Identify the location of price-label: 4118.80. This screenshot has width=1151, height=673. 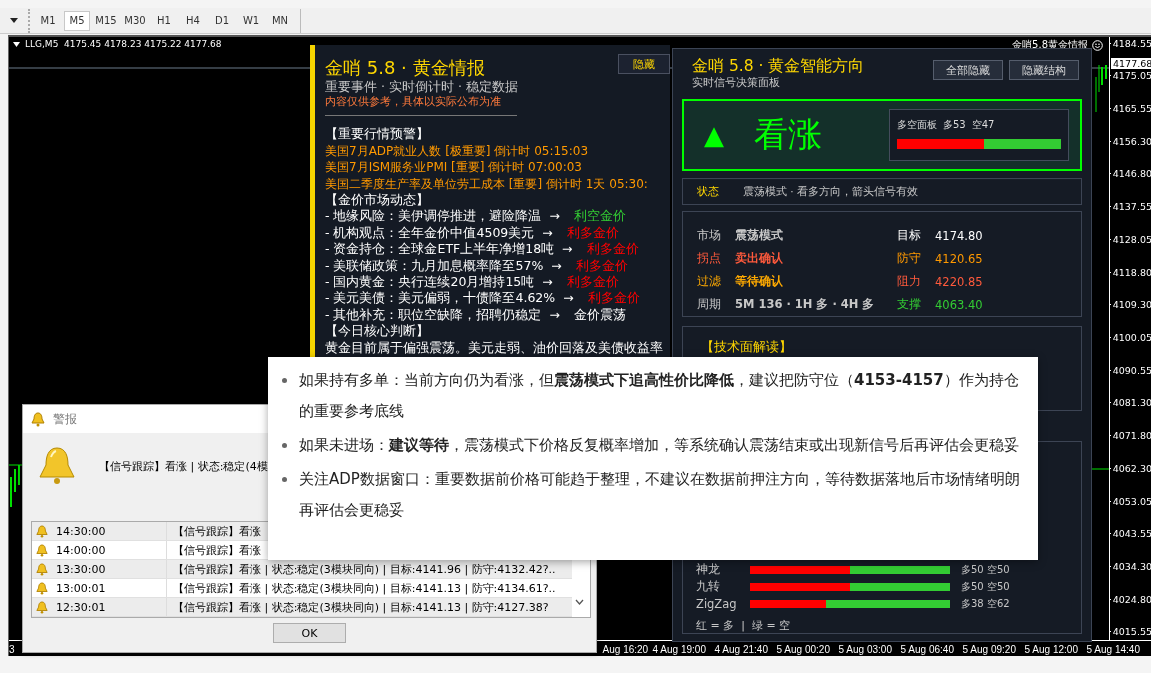
(1131, 272).